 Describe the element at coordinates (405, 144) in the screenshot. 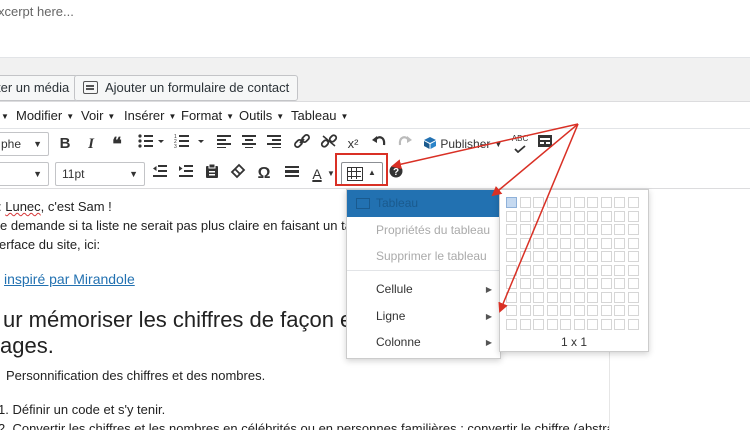

I see `redo-button` at that location.